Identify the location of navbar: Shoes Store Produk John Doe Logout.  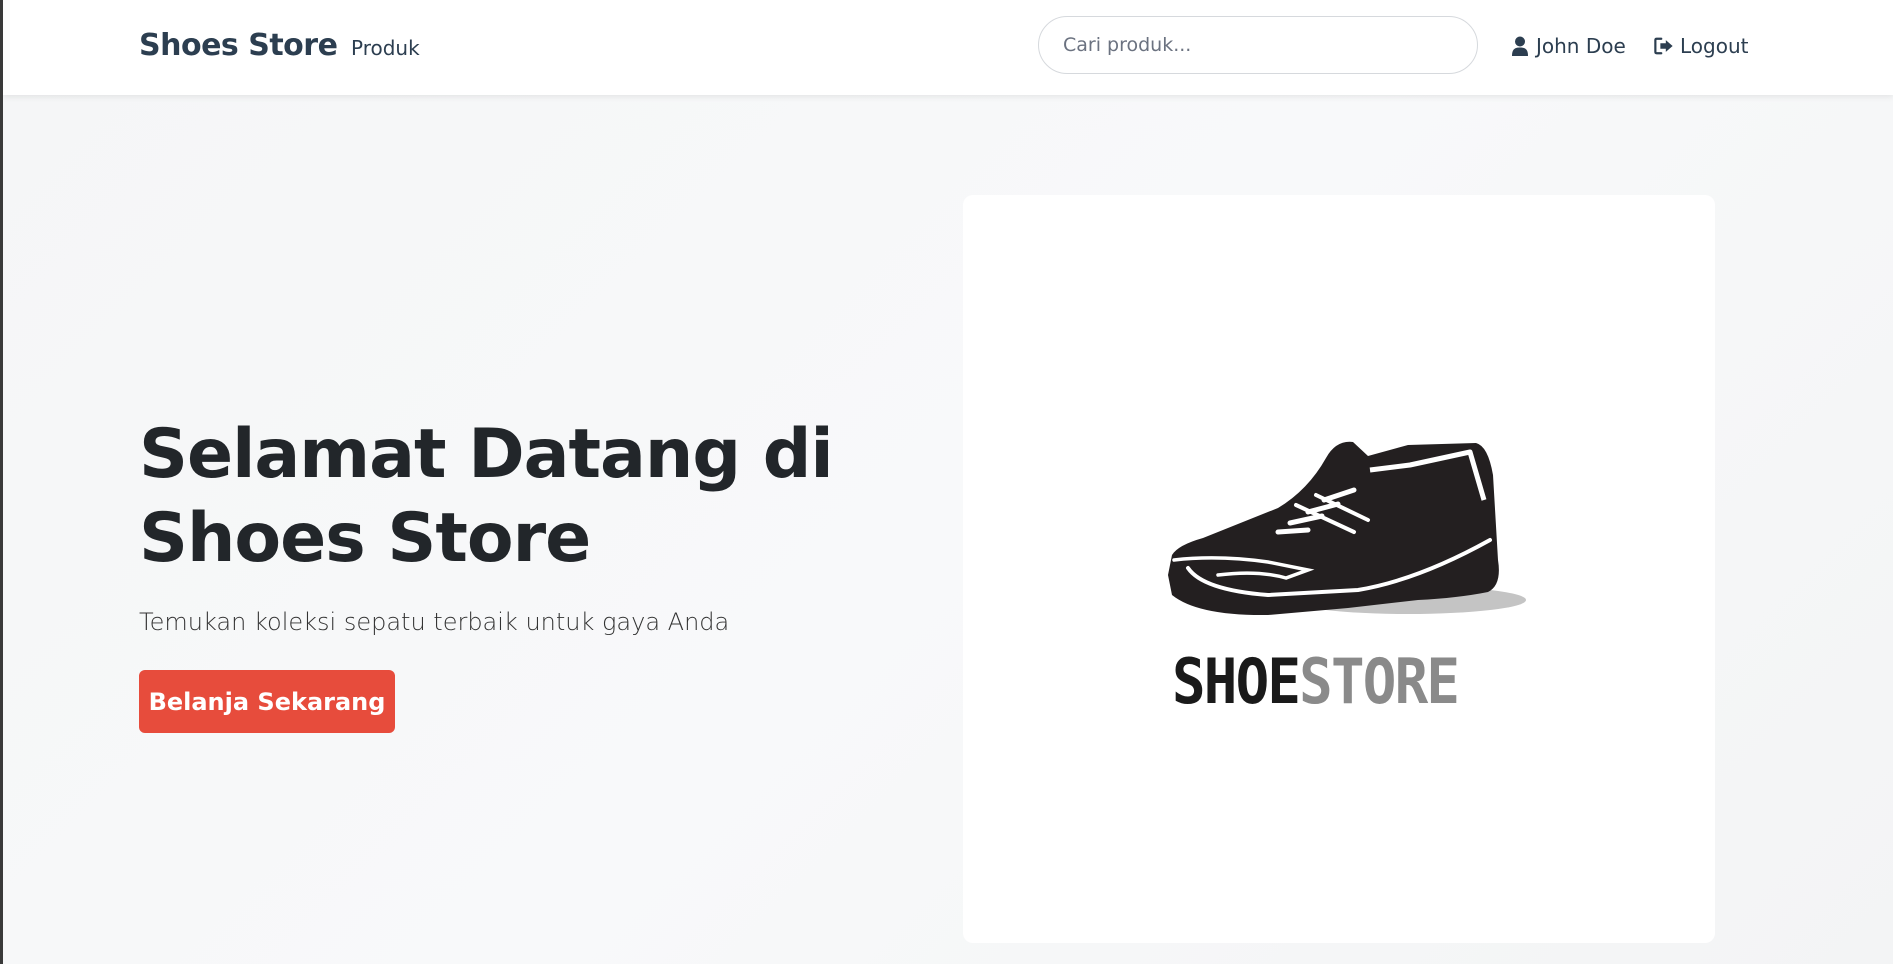
(948, 47).